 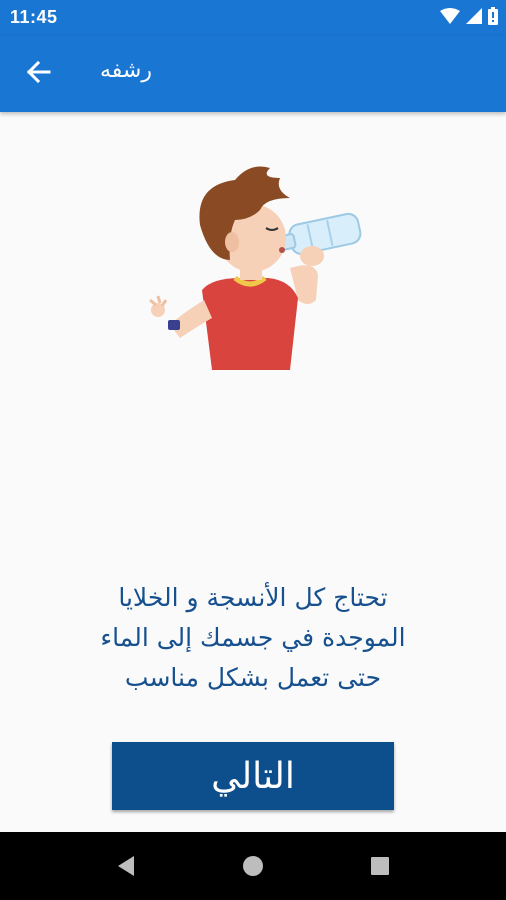 I want to click on app-title: رشفه, so click(x=126, y=70).